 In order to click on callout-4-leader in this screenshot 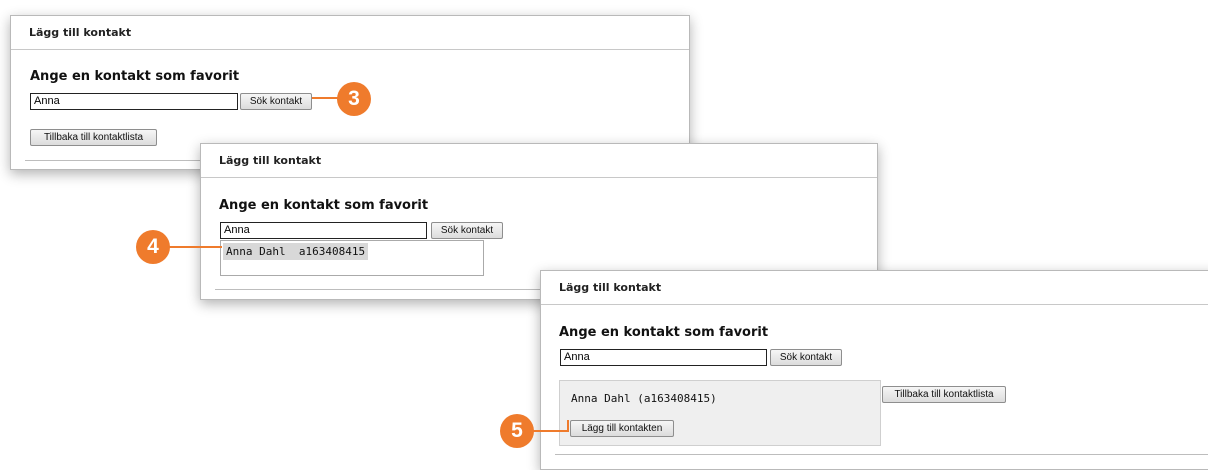, I will do `click(195, 247)`.